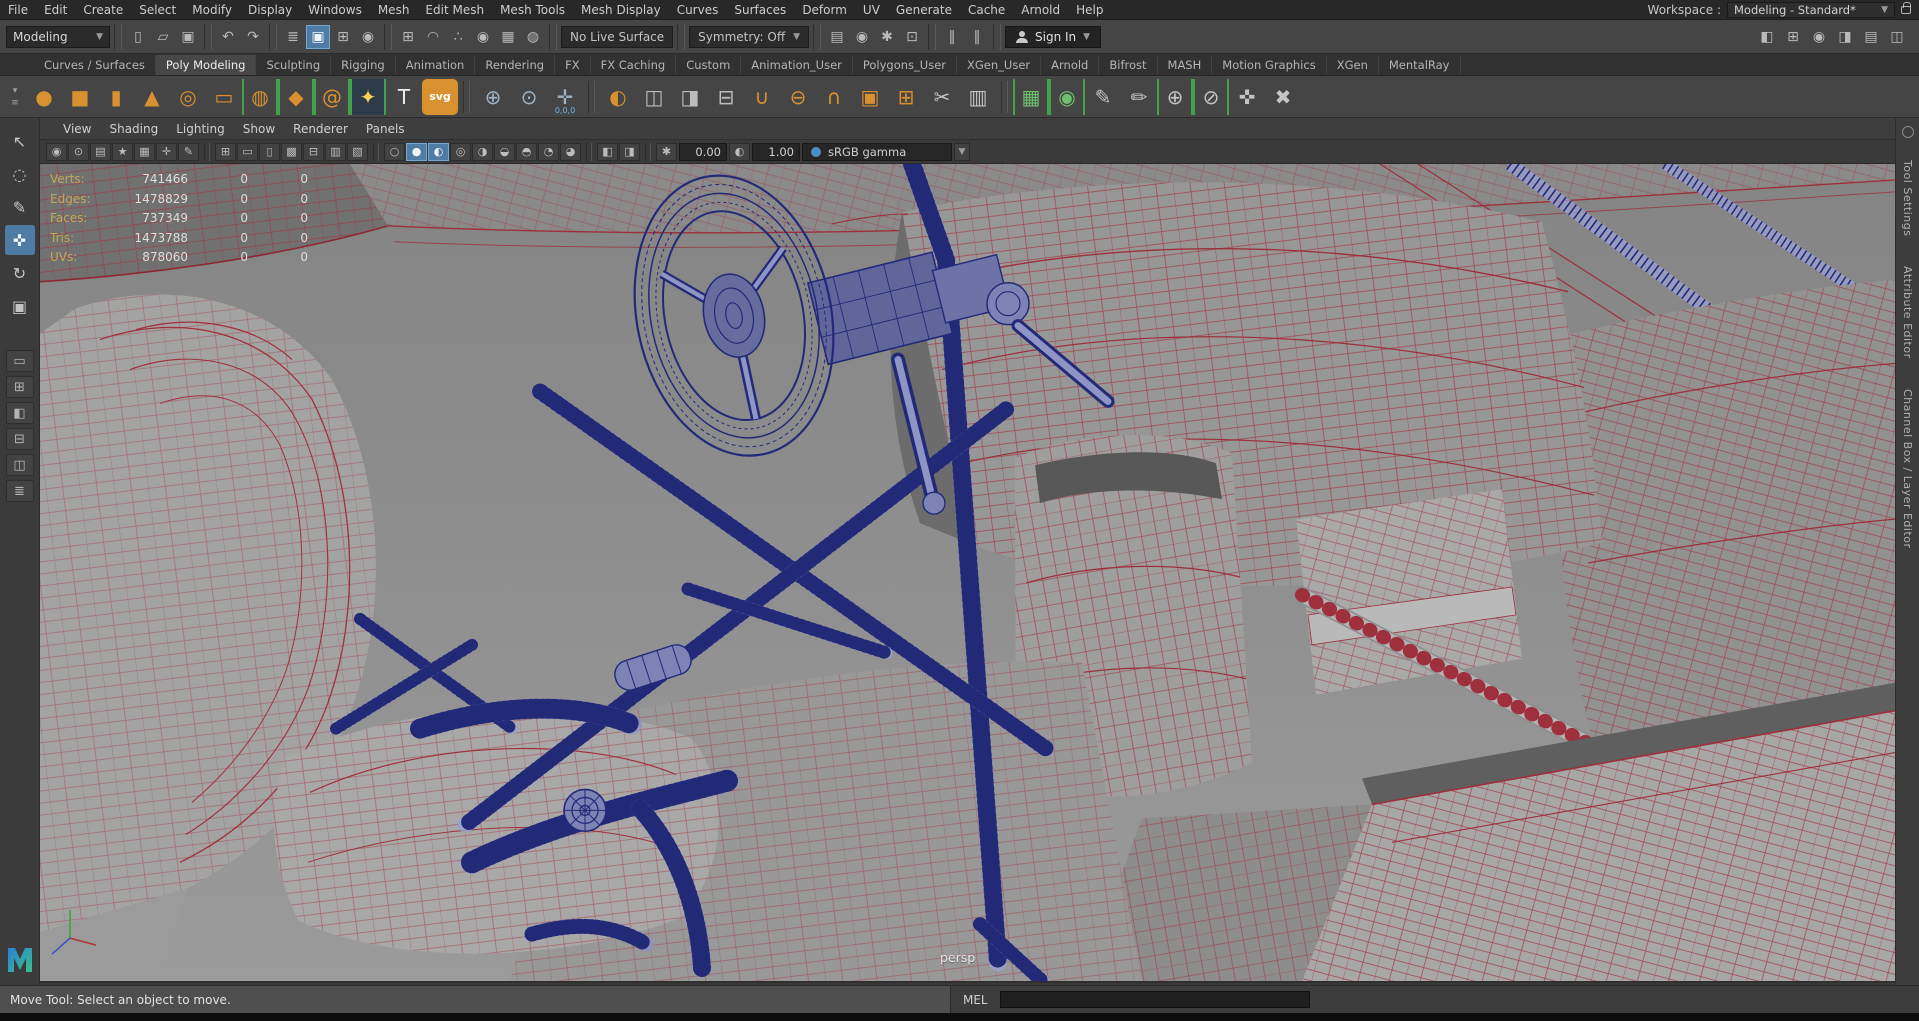  I want to click on panel-menu-item: View, so click(77, 129).